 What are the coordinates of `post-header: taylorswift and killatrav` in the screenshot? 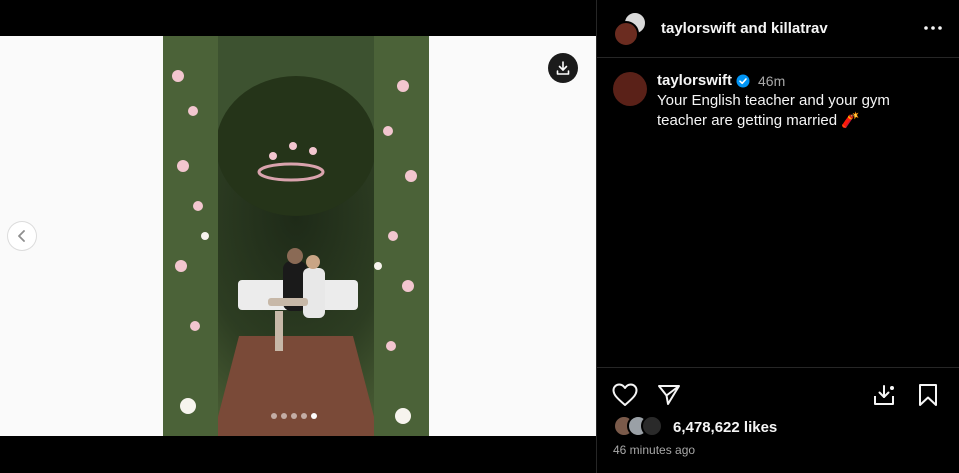 It's located at (778, 29).